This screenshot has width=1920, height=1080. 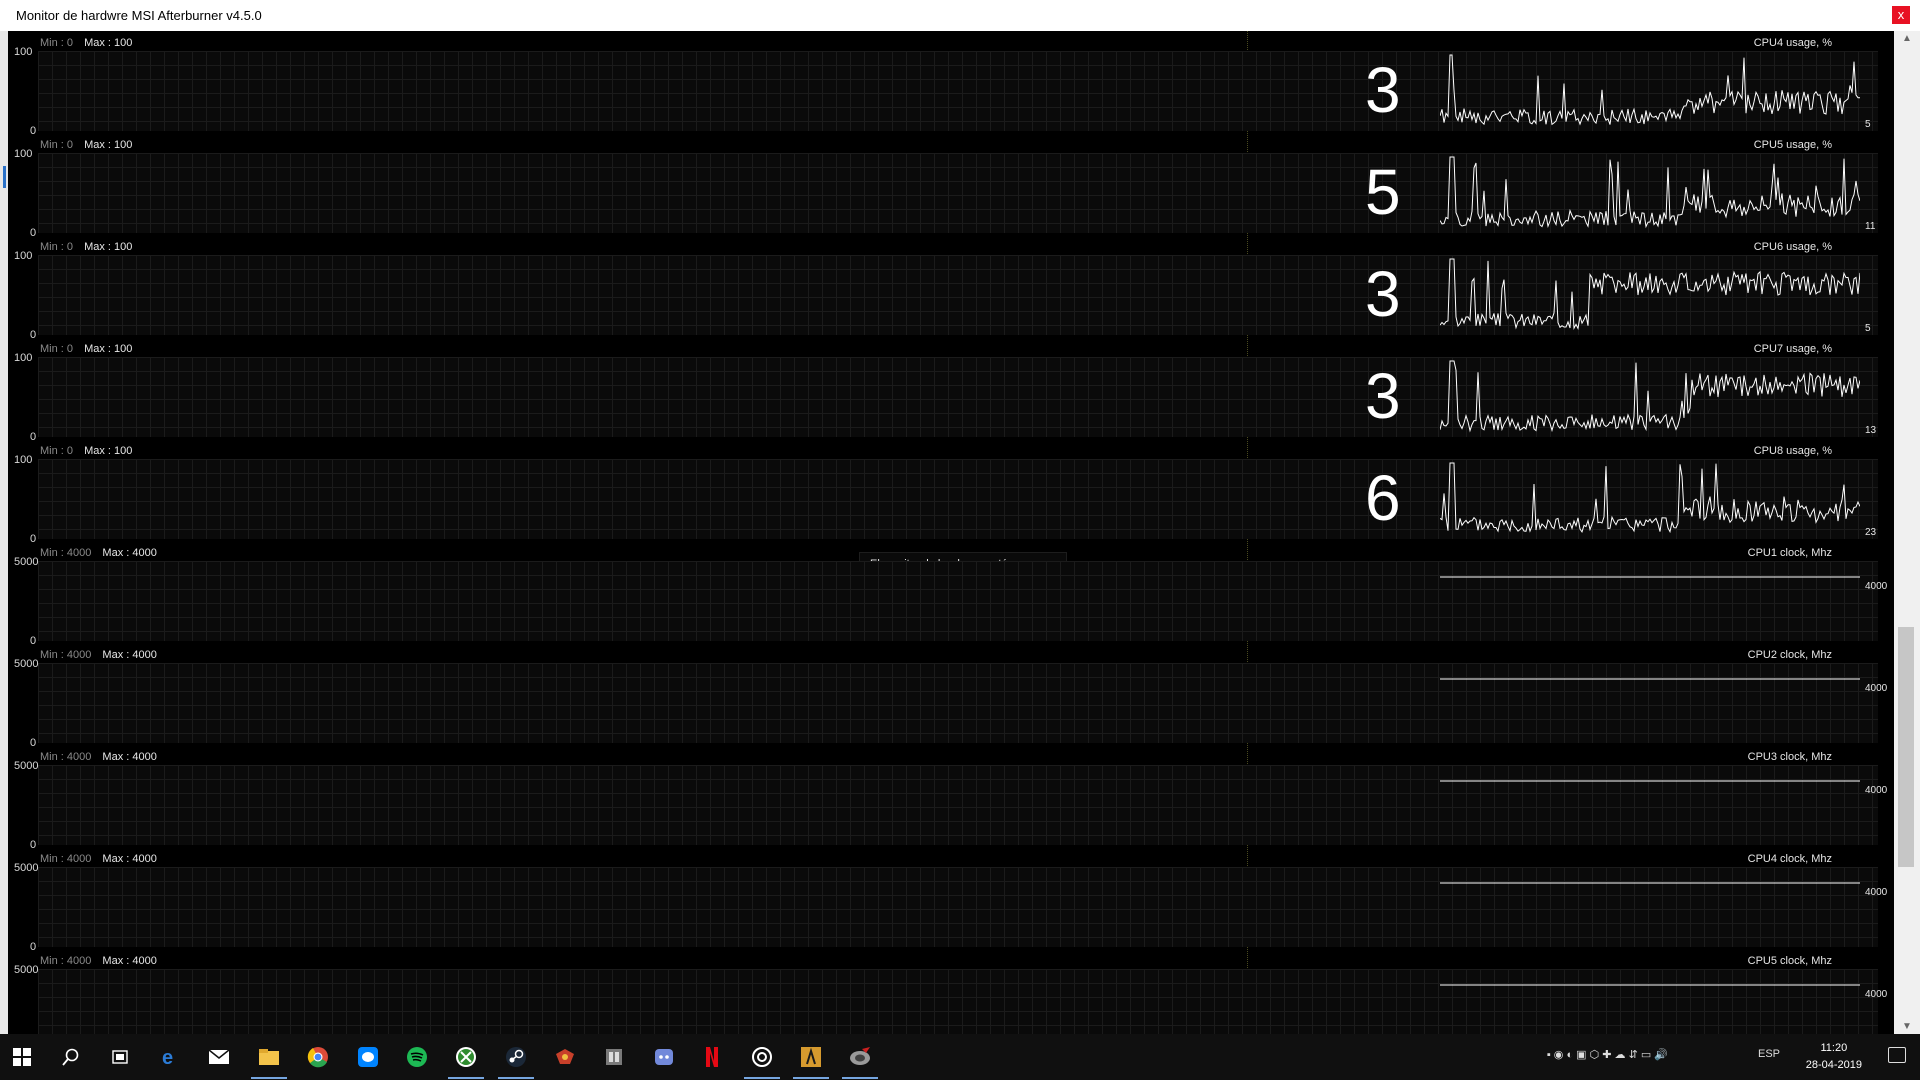 I want to click on messenger-icon, so click(x=368, y=1057).